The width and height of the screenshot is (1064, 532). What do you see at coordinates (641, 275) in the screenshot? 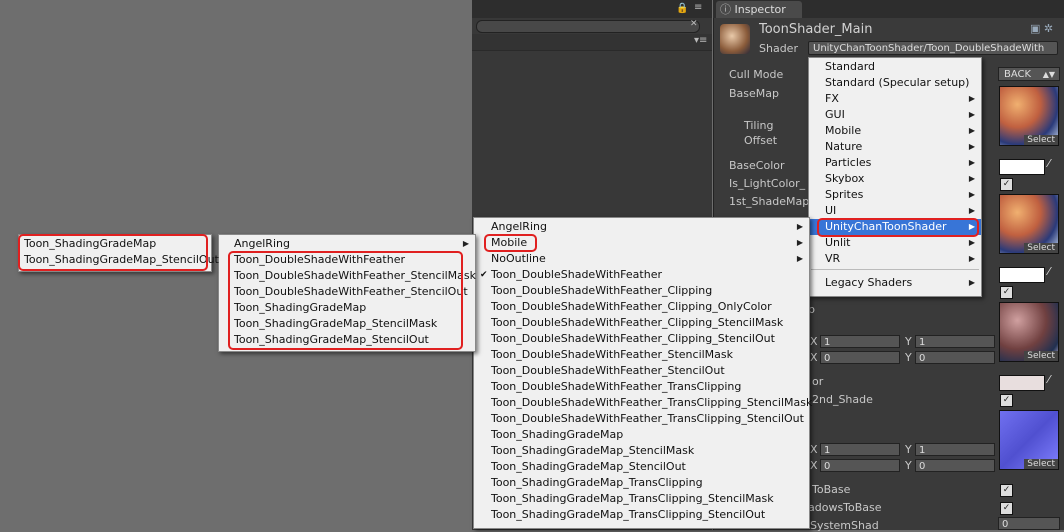
I see `menu-item: Toon_DoubleShadeWithFeather ✔` at bounding box center [641, 275].